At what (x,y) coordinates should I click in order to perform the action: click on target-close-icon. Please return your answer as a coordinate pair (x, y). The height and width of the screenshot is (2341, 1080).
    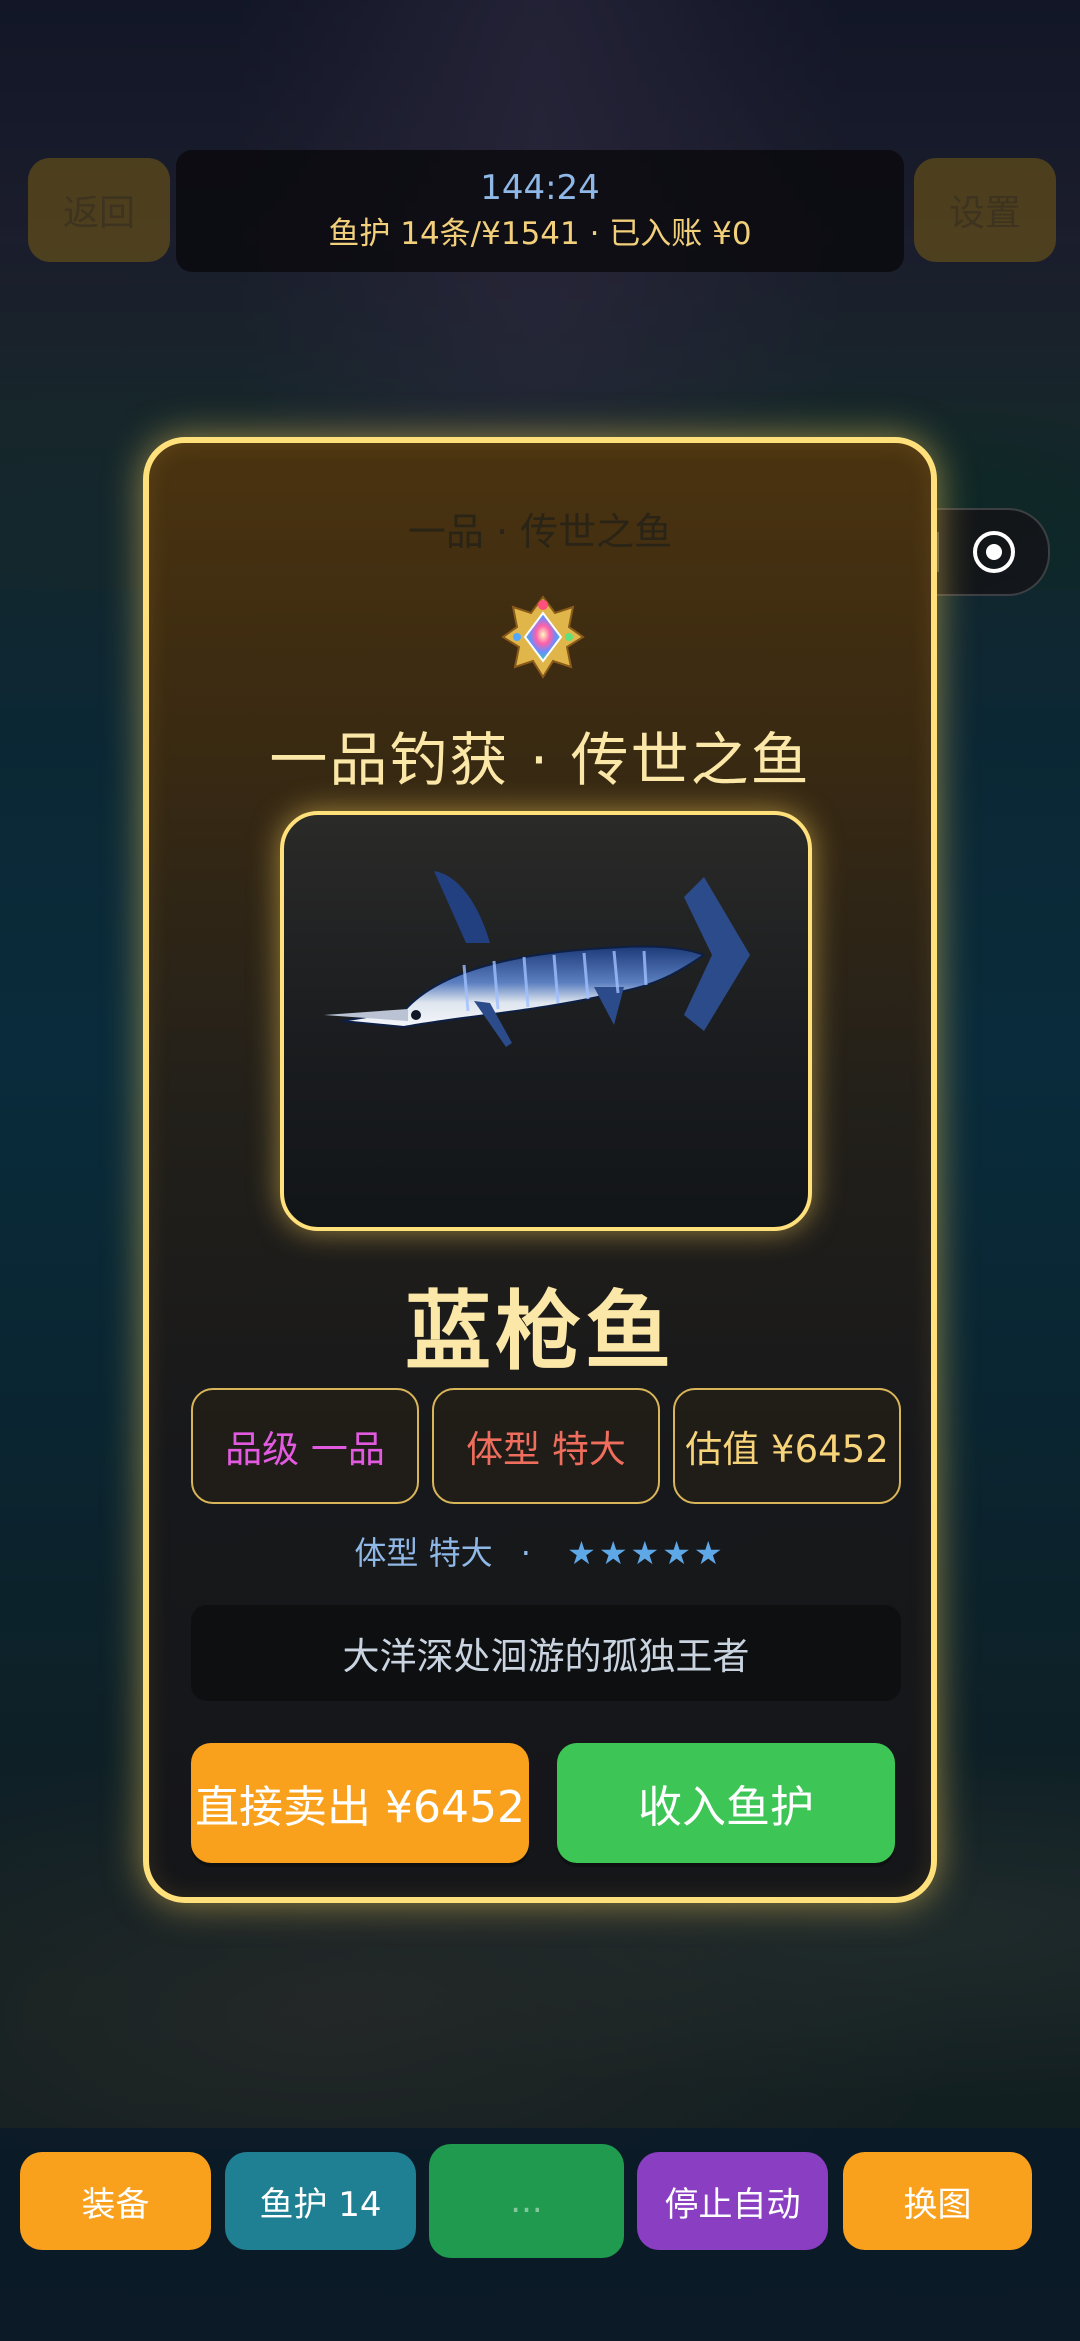
    Looking at the image, I should click on (993, 552).